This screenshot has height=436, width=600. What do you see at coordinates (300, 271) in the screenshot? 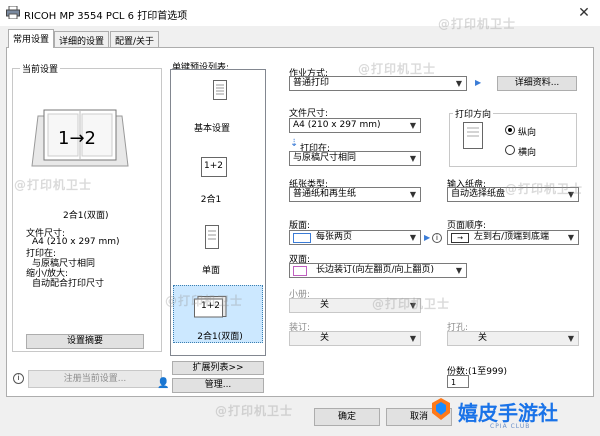
I see `duplex-icon` at bounding box center [300, 271].